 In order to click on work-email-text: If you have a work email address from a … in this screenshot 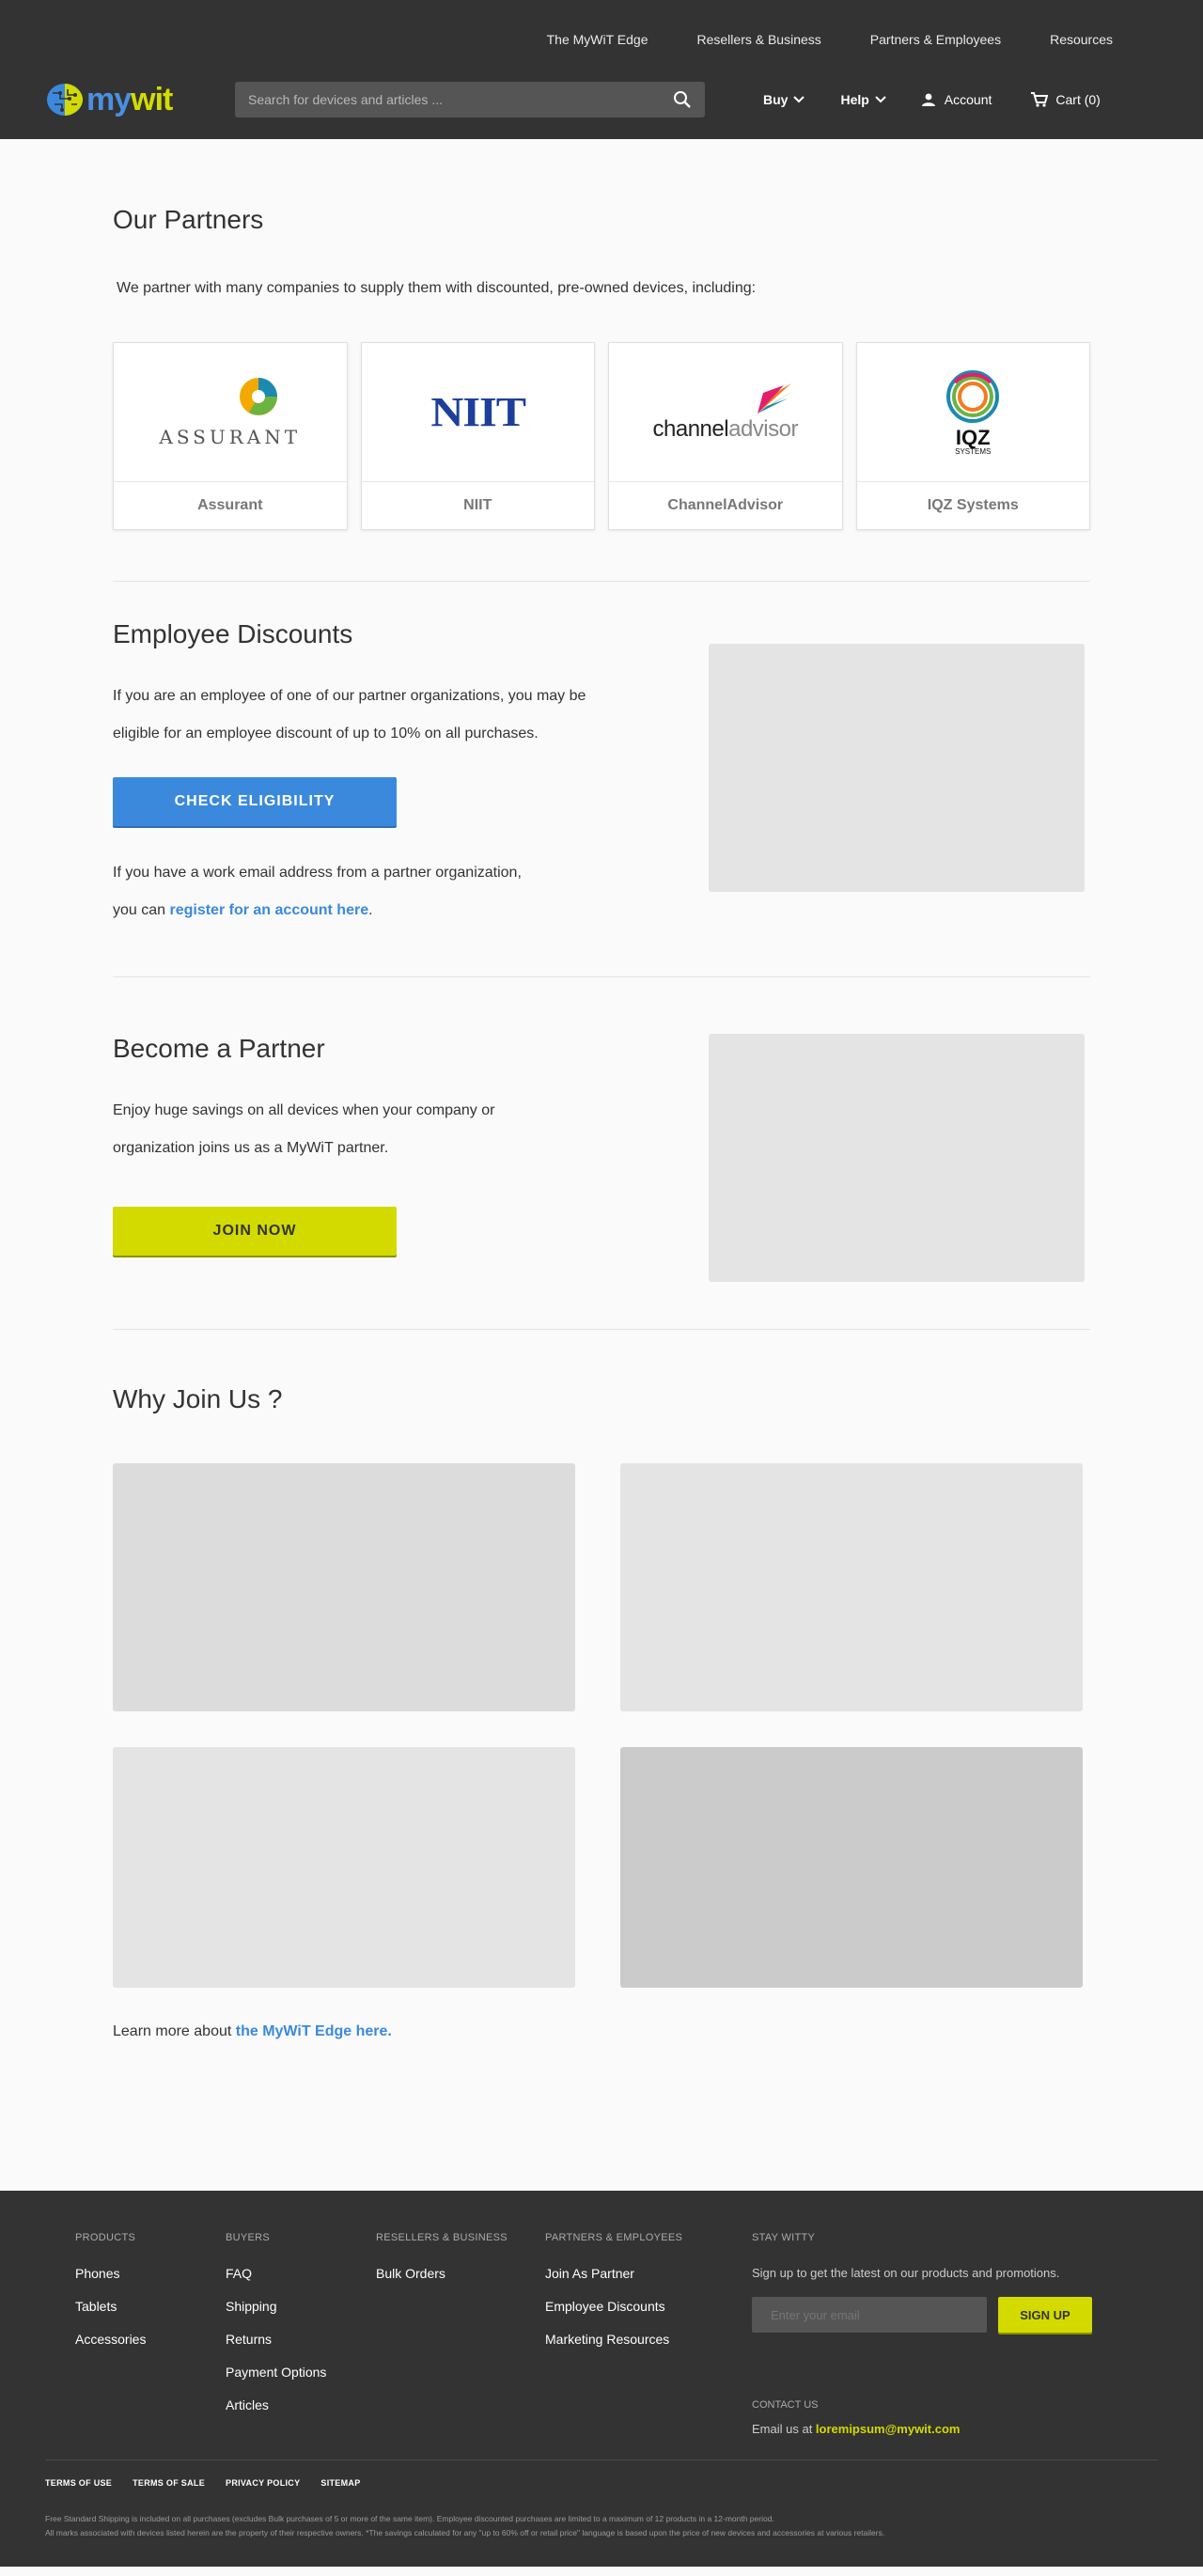, I will do `click(317, 873)`.